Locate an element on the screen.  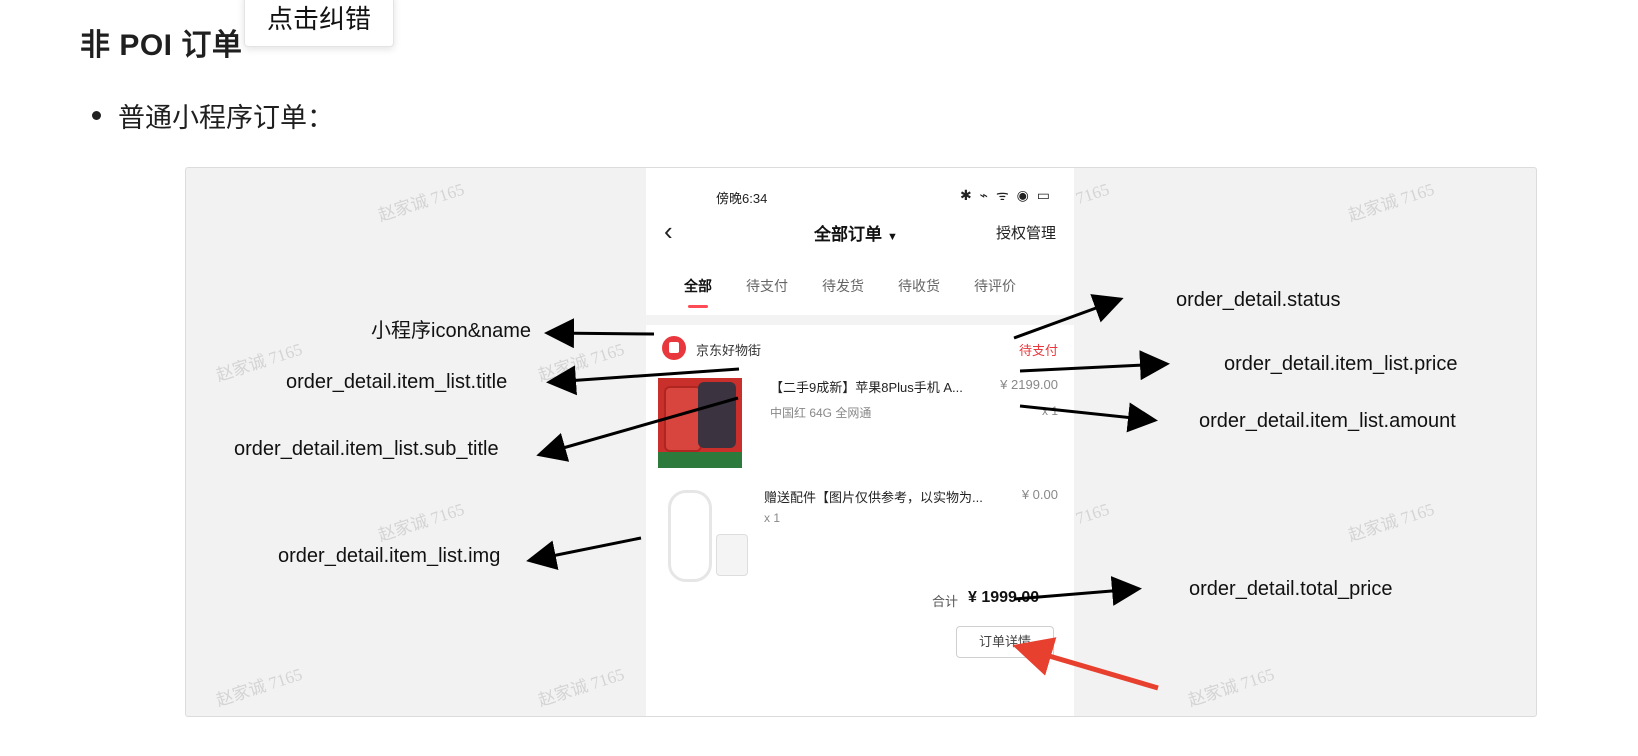
arrow-total-price is located at coordinates (1077, 591).